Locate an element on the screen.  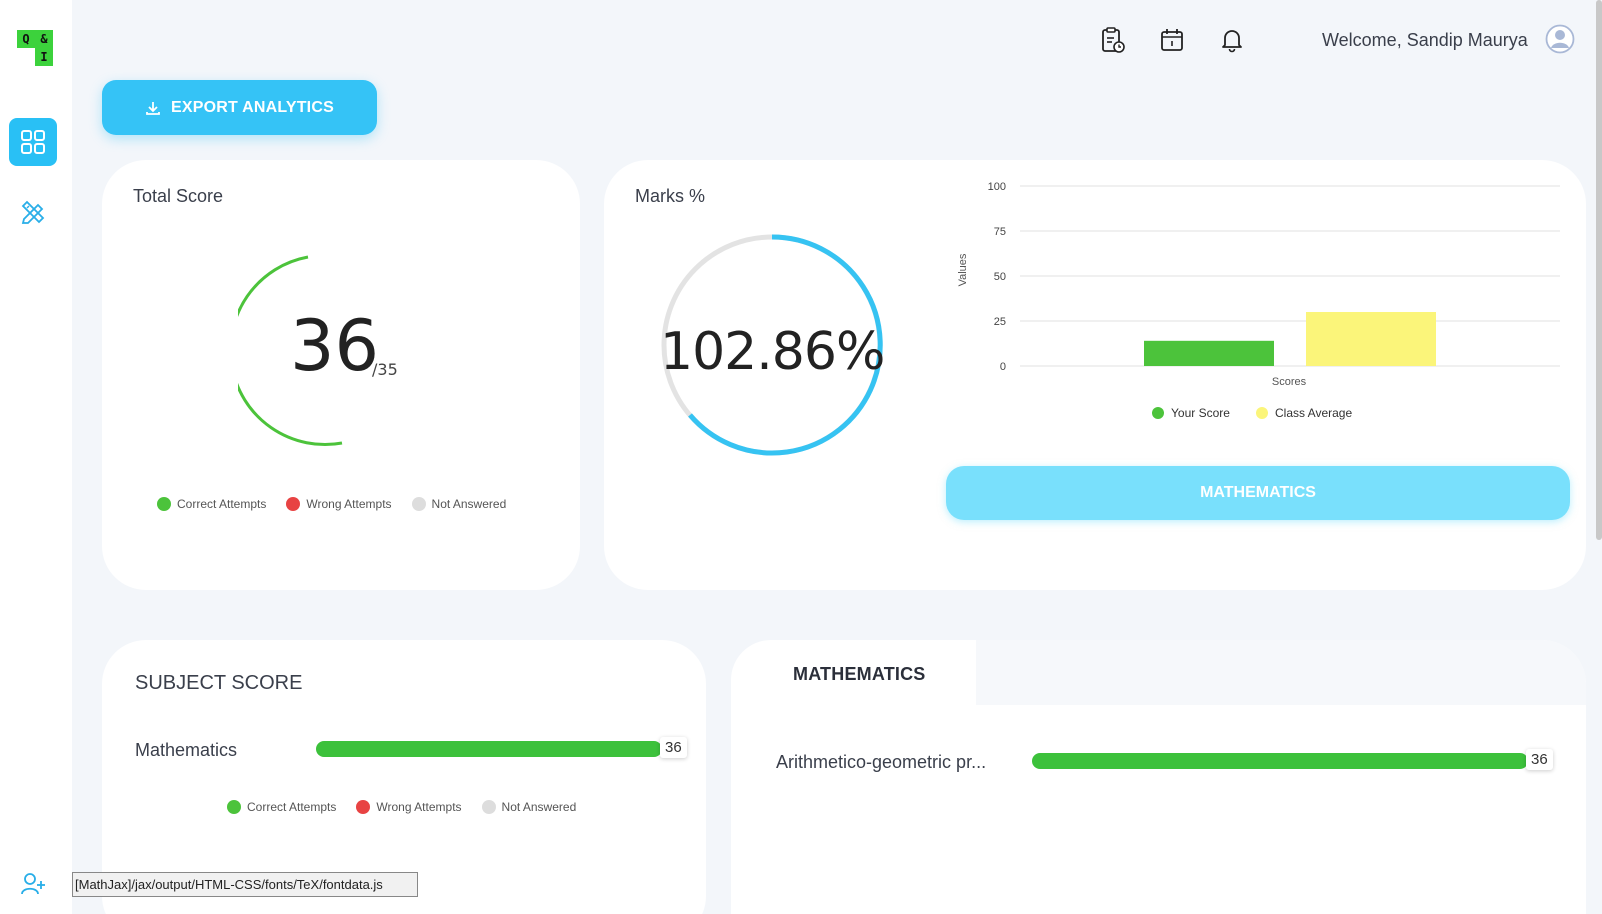
user-avatar-icon is located at coordinates (1560, 39).